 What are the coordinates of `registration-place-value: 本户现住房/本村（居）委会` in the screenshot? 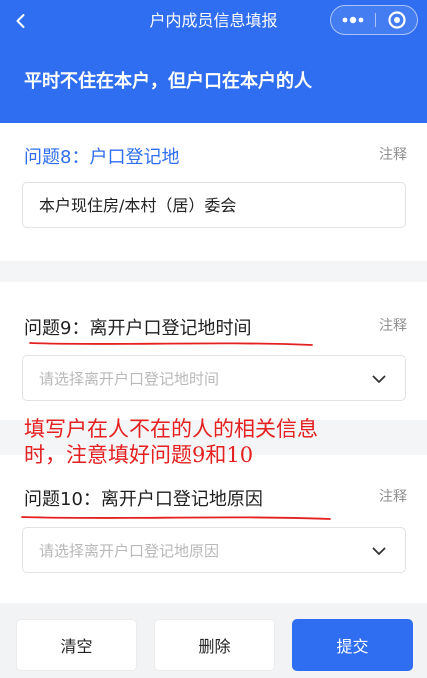 It's located at (138, 205).